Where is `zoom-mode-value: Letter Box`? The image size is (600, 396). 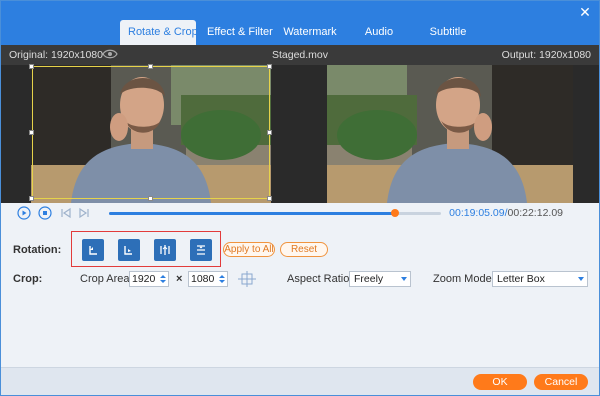 zoom-mode-value: Letter Box is located at coordinates (521, 279).